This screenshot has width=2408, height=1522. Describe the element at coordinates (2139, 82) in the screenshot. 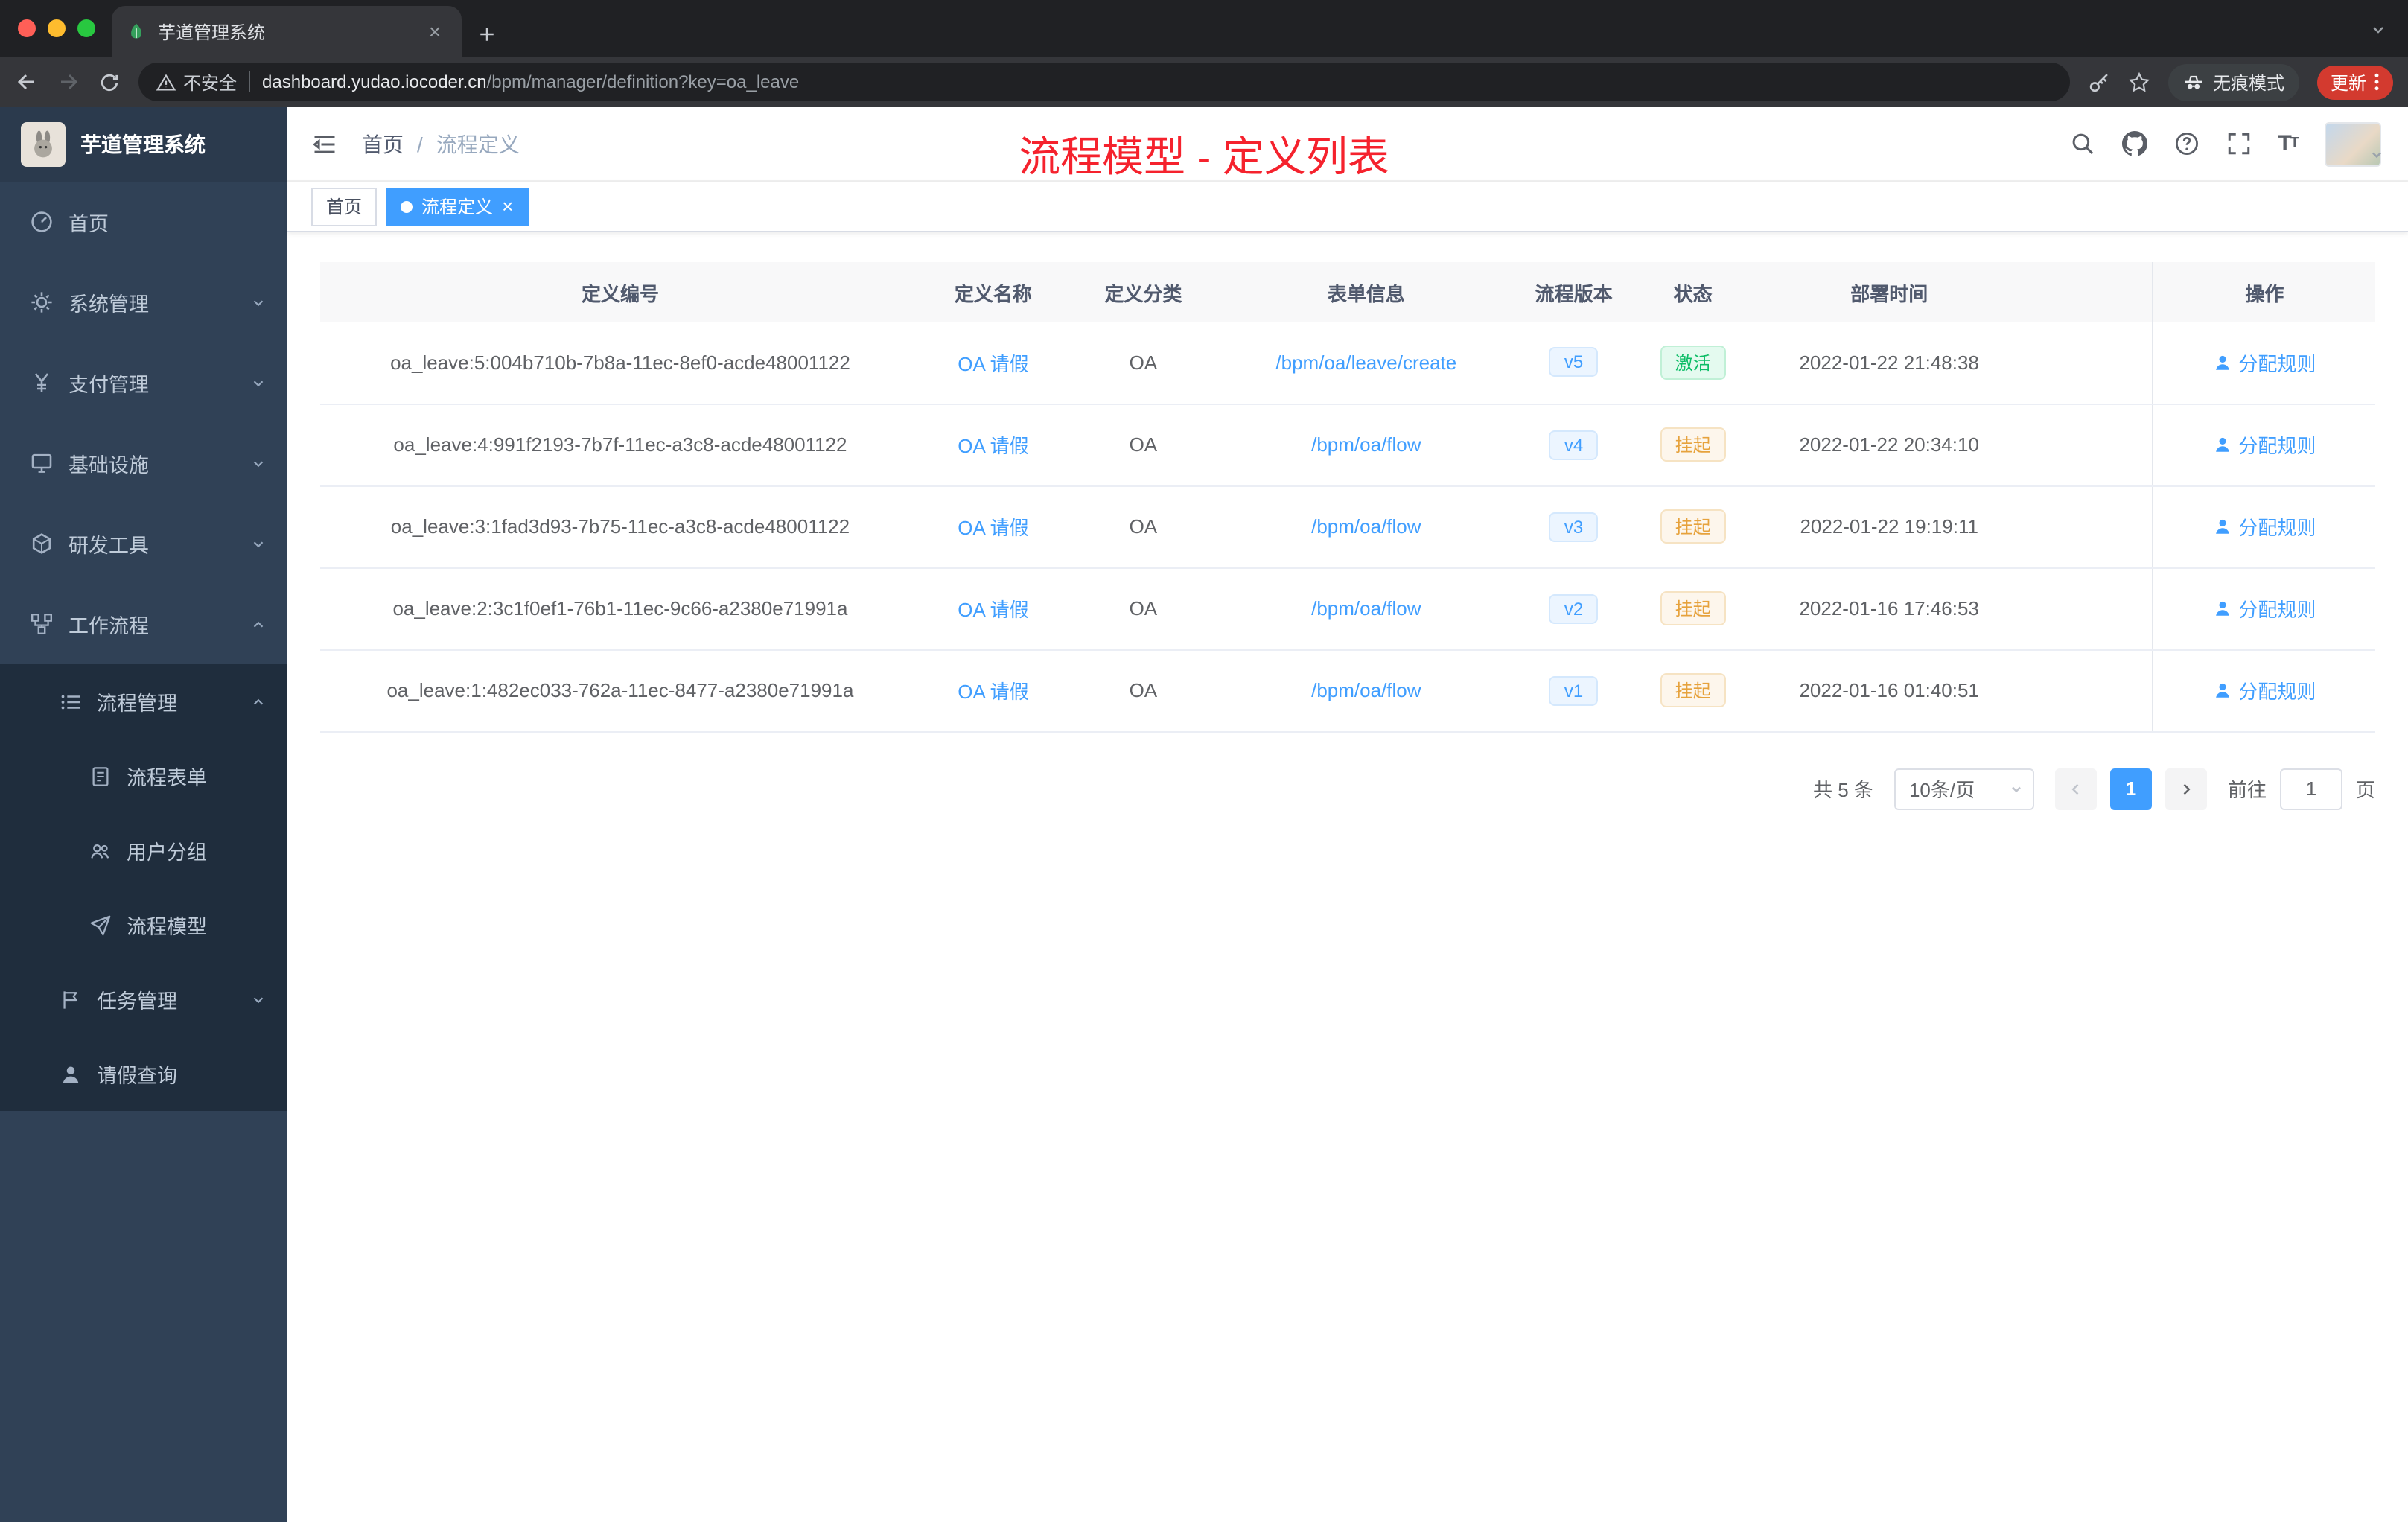

I see `bookmark-star-icon` at that location.